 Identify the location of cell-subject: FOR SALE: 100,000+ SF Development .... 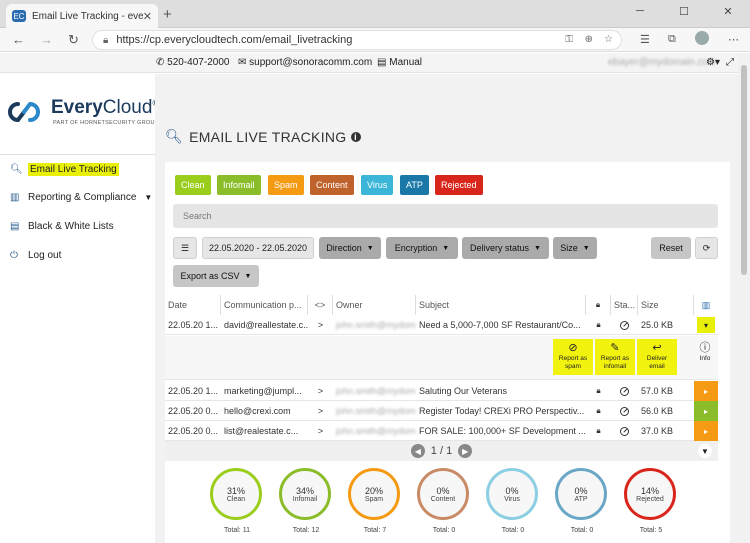
(502, 431).